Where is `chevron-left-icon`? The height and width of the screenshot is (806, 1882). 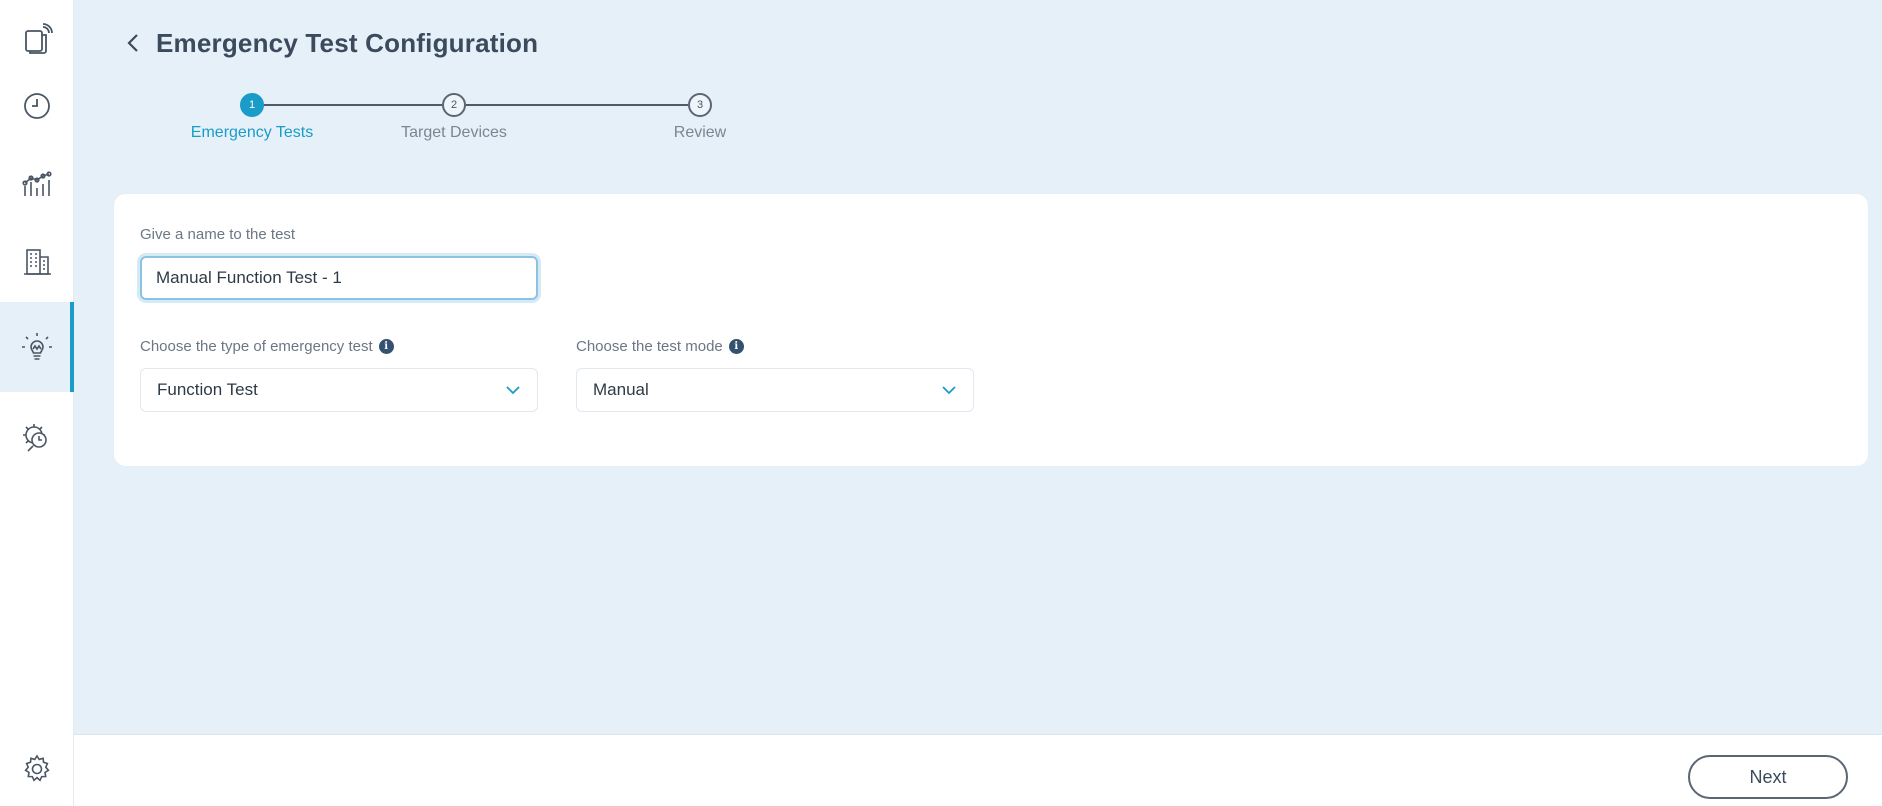
chevron-left-icon is located at coordinates (132, 43).